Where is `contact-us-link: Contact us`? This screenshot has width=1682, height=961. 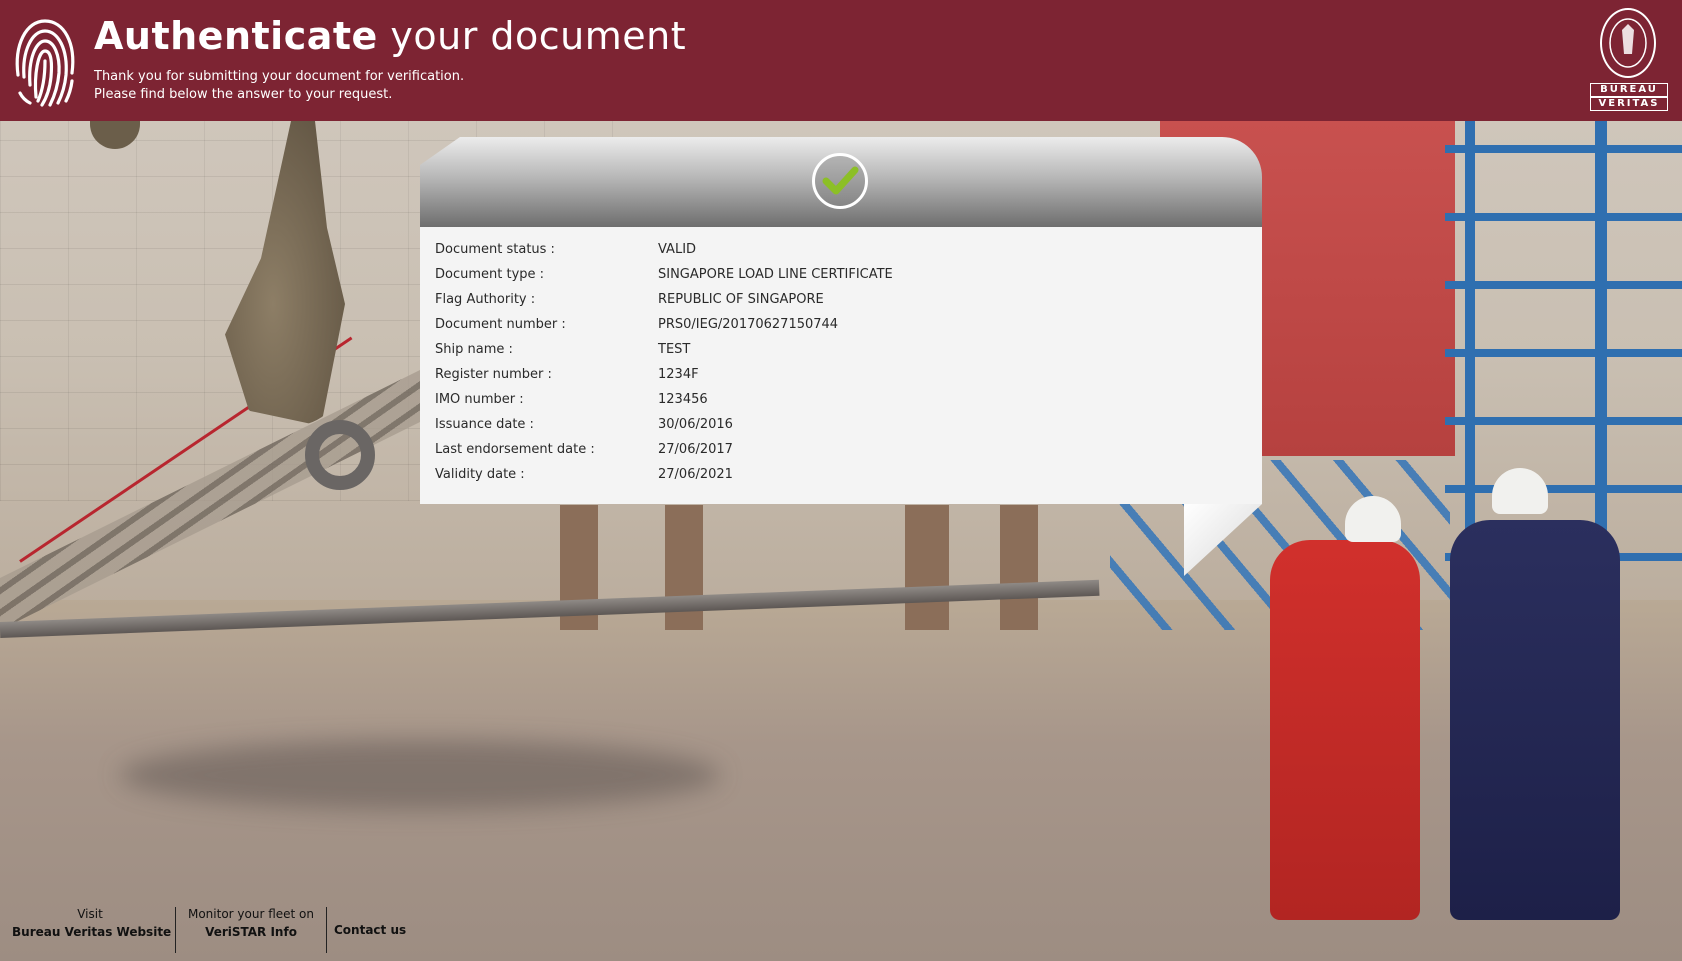
contact-us-link: Contact us is located at coordinates (370, 930).